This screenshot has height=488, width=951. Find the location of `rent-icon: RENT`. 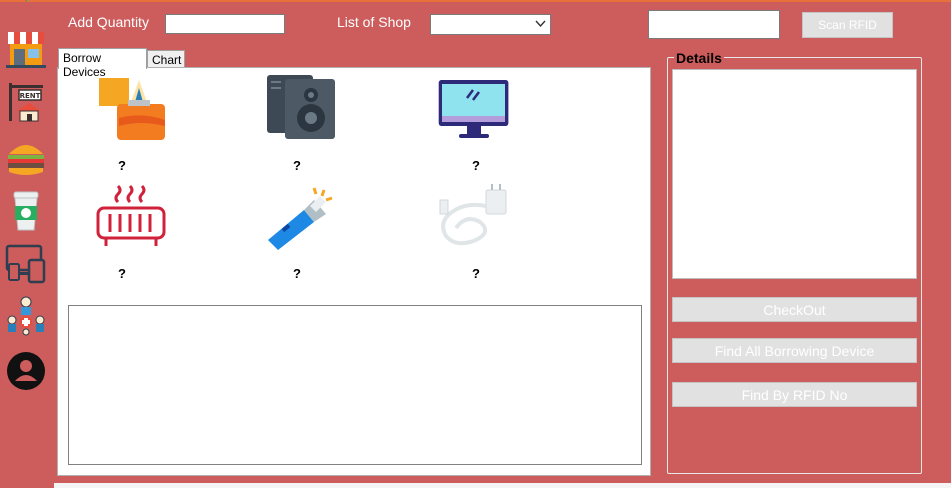

rent-icon: RENT is located at coordinates (26, 102).